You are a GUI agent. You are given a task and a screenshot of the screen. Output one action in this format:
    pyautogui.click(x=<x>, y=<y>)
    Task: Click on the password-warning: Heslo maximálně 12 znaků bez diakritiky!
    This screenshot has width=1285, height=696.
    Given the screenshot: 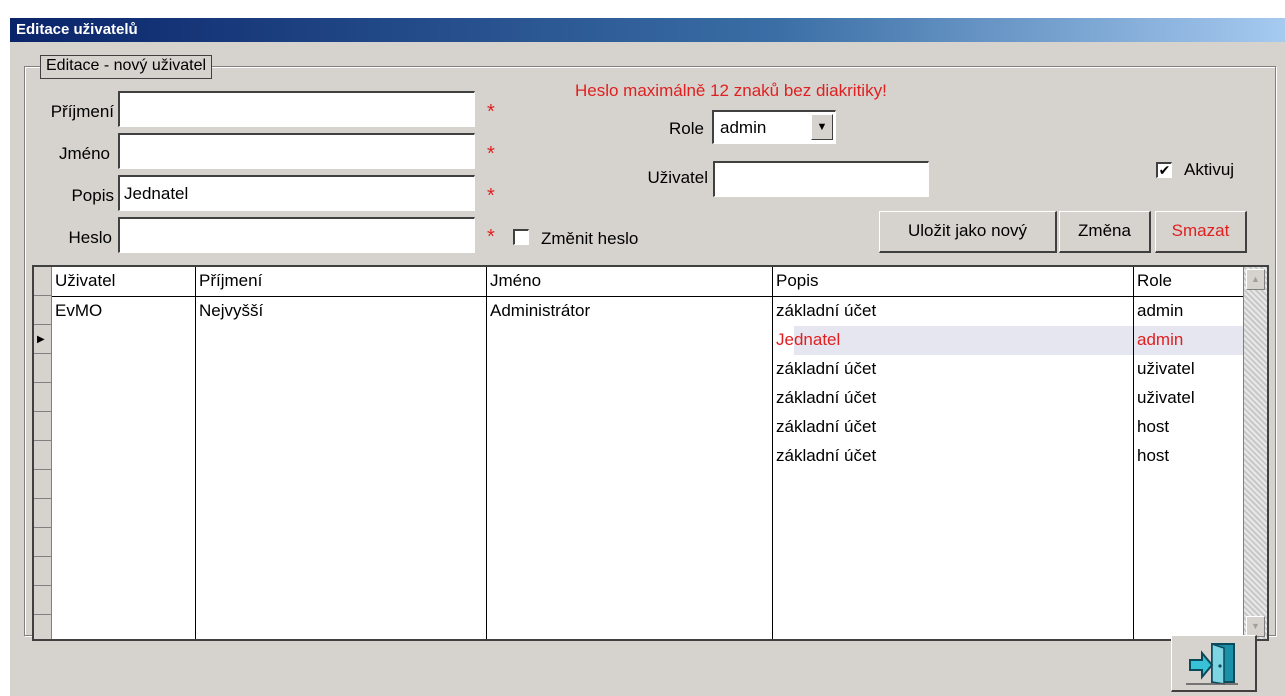 What is the action you would take?
    pyautogui.click(x=731, y=90)
    